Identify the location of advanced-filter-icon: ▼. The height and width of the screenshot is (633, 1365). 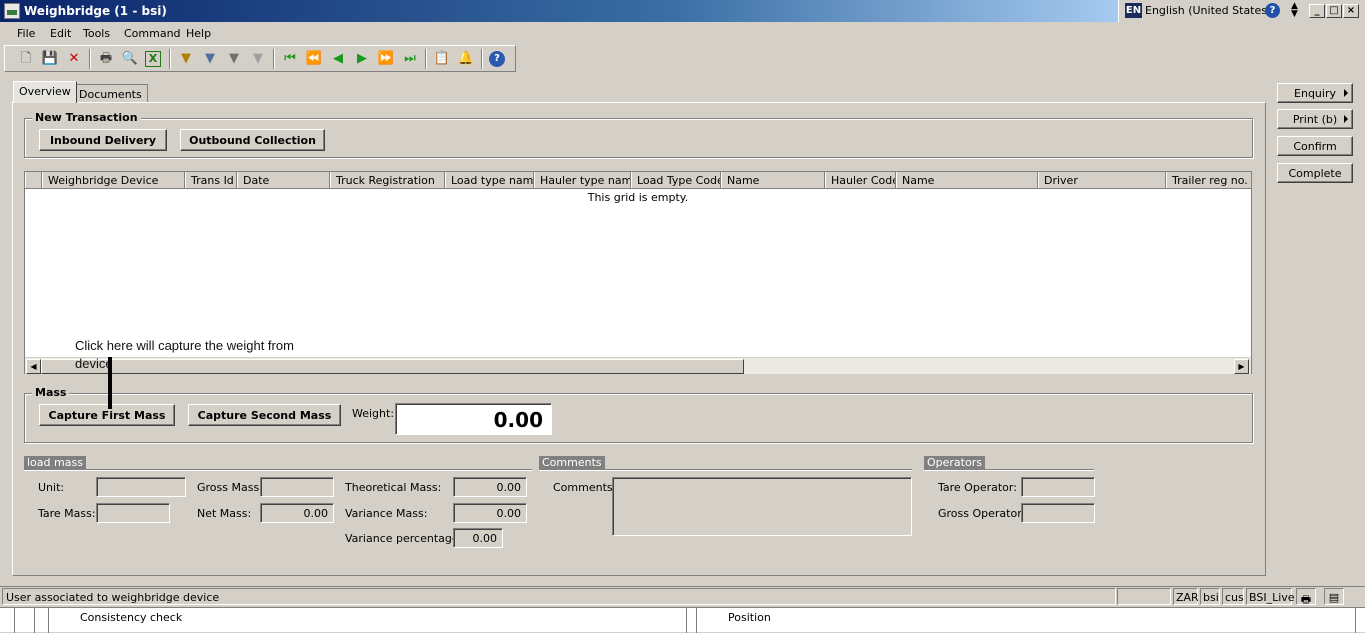
(234, 59).